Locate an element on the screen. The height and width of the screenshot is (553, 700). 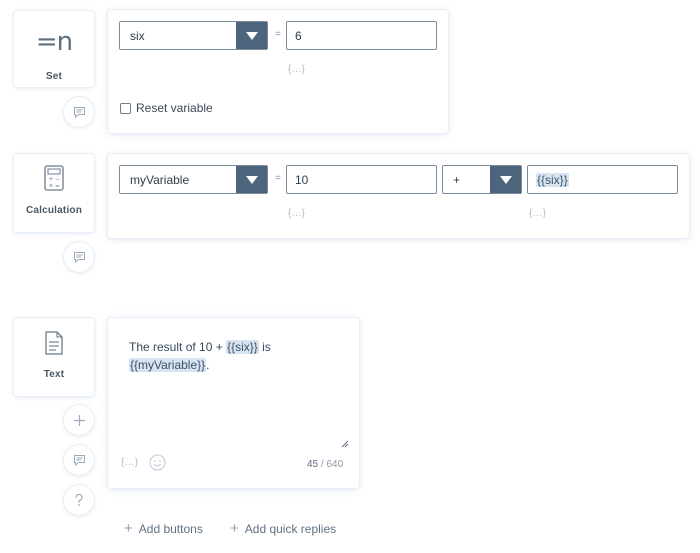
add-buttons-link: + Add buttons is located at coordinates (163, 528).